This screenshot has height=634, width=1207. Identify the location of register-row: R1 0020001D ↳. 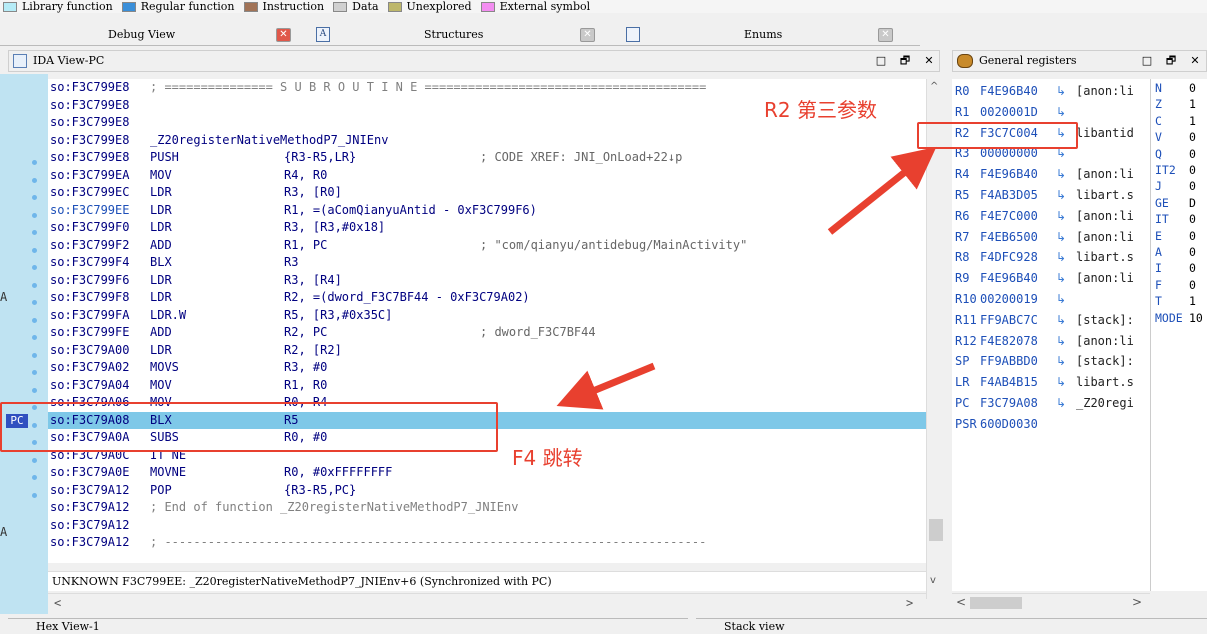
(1051, 112).